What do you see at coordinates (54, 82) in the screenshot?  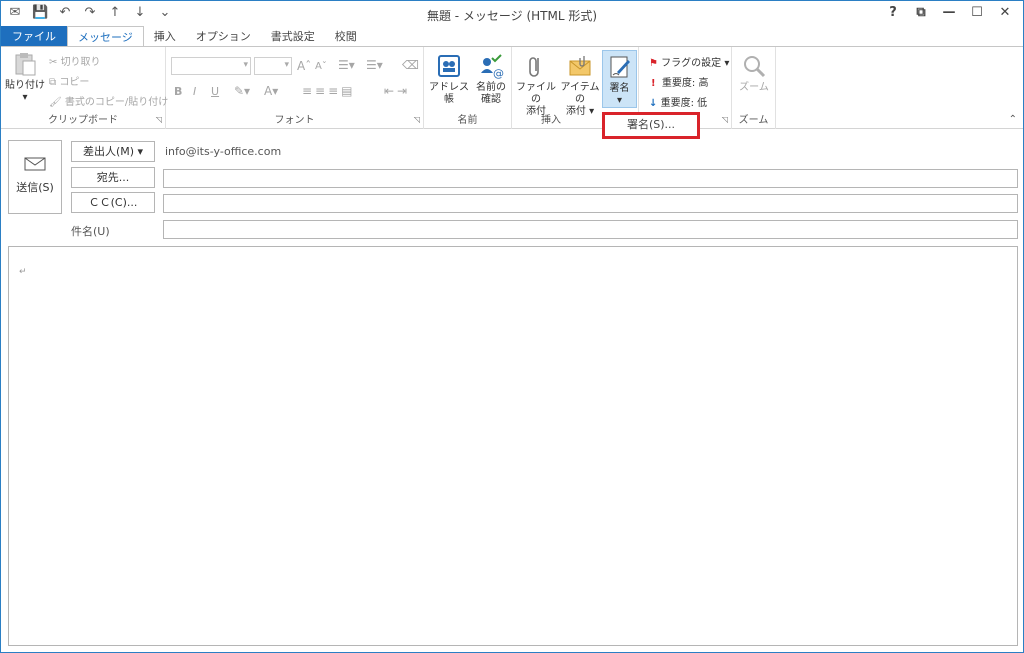 I see `copy-icon: ⧉` at bounding box center [54, 82].